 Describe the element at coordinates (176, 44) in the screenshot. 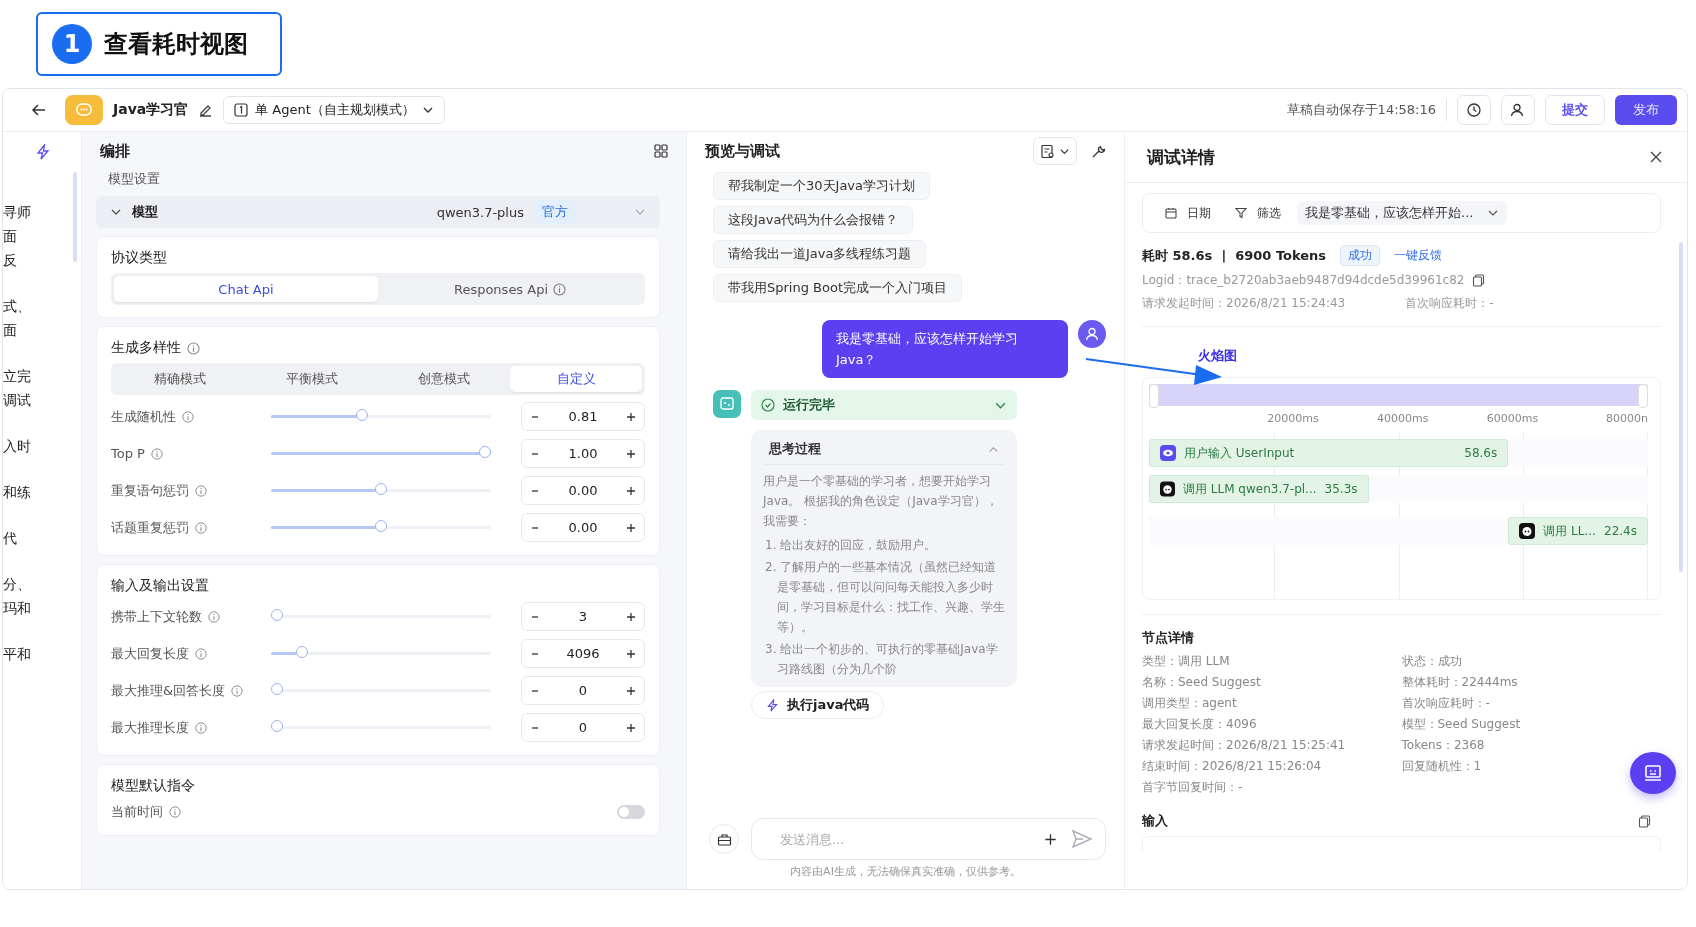

I see `callout-title: 查看耗时视图` at that location.